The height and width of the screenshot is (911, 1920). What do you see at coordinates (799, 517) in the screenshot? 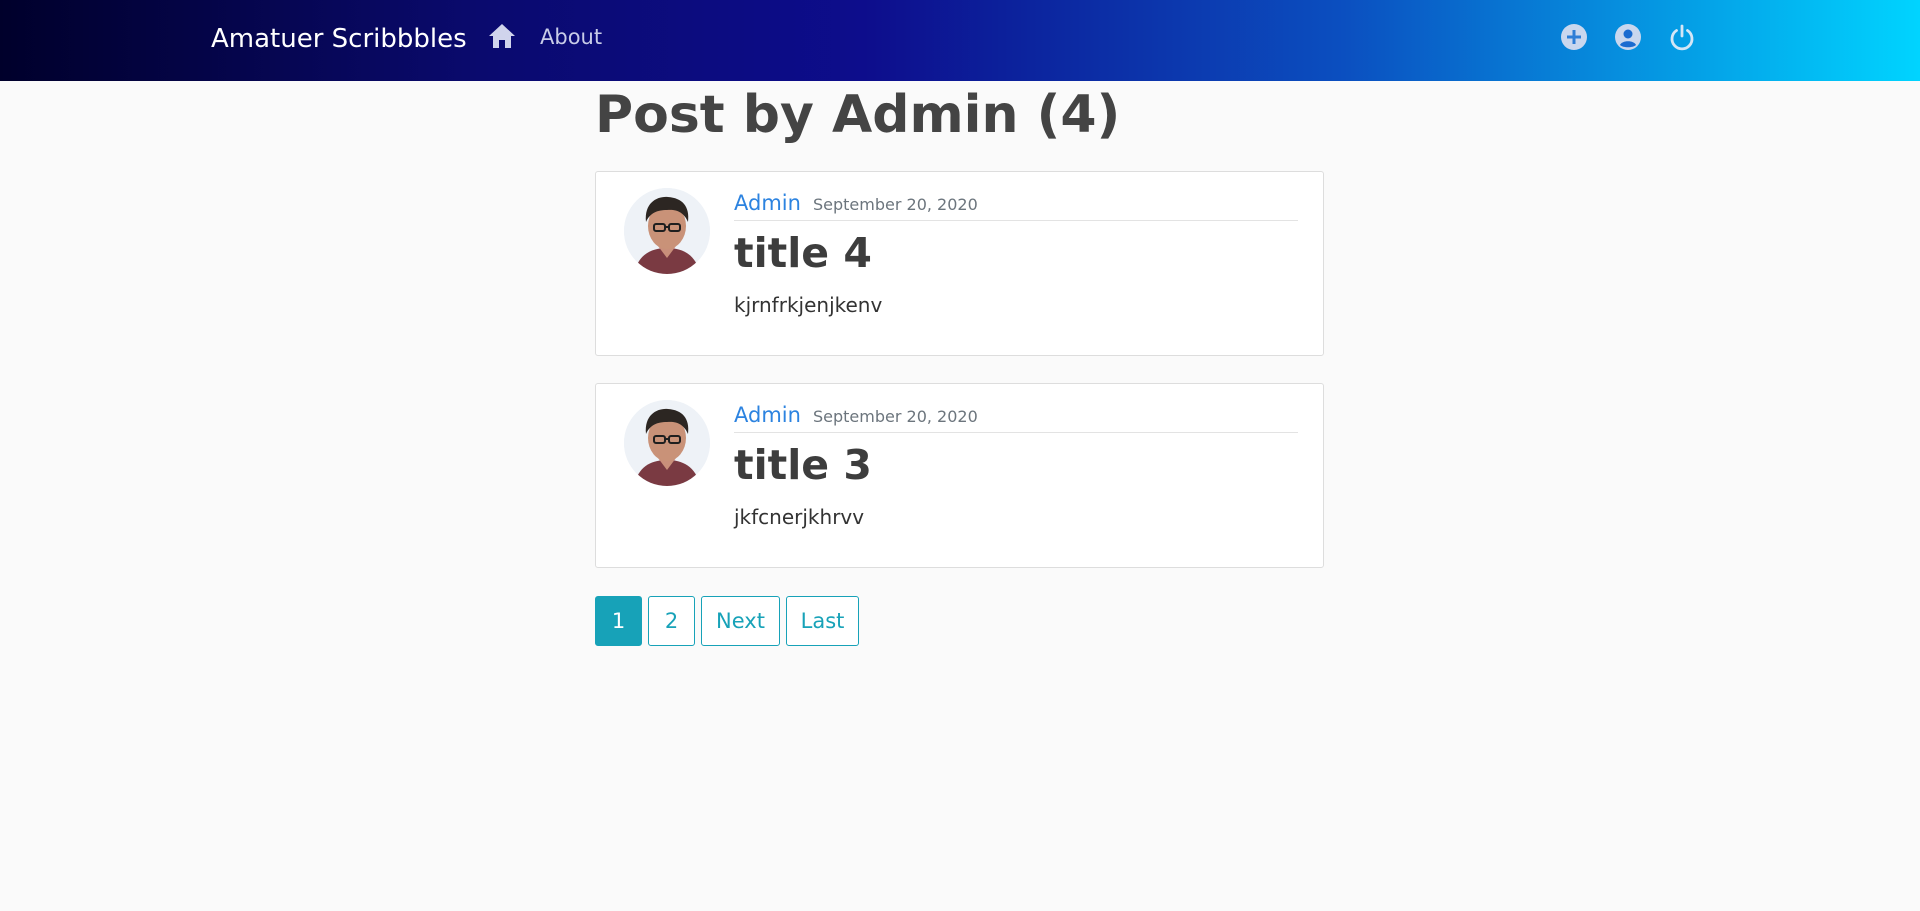
I see `post-content: jkfcnerjkhrvv` at bounding box center [799, 517].